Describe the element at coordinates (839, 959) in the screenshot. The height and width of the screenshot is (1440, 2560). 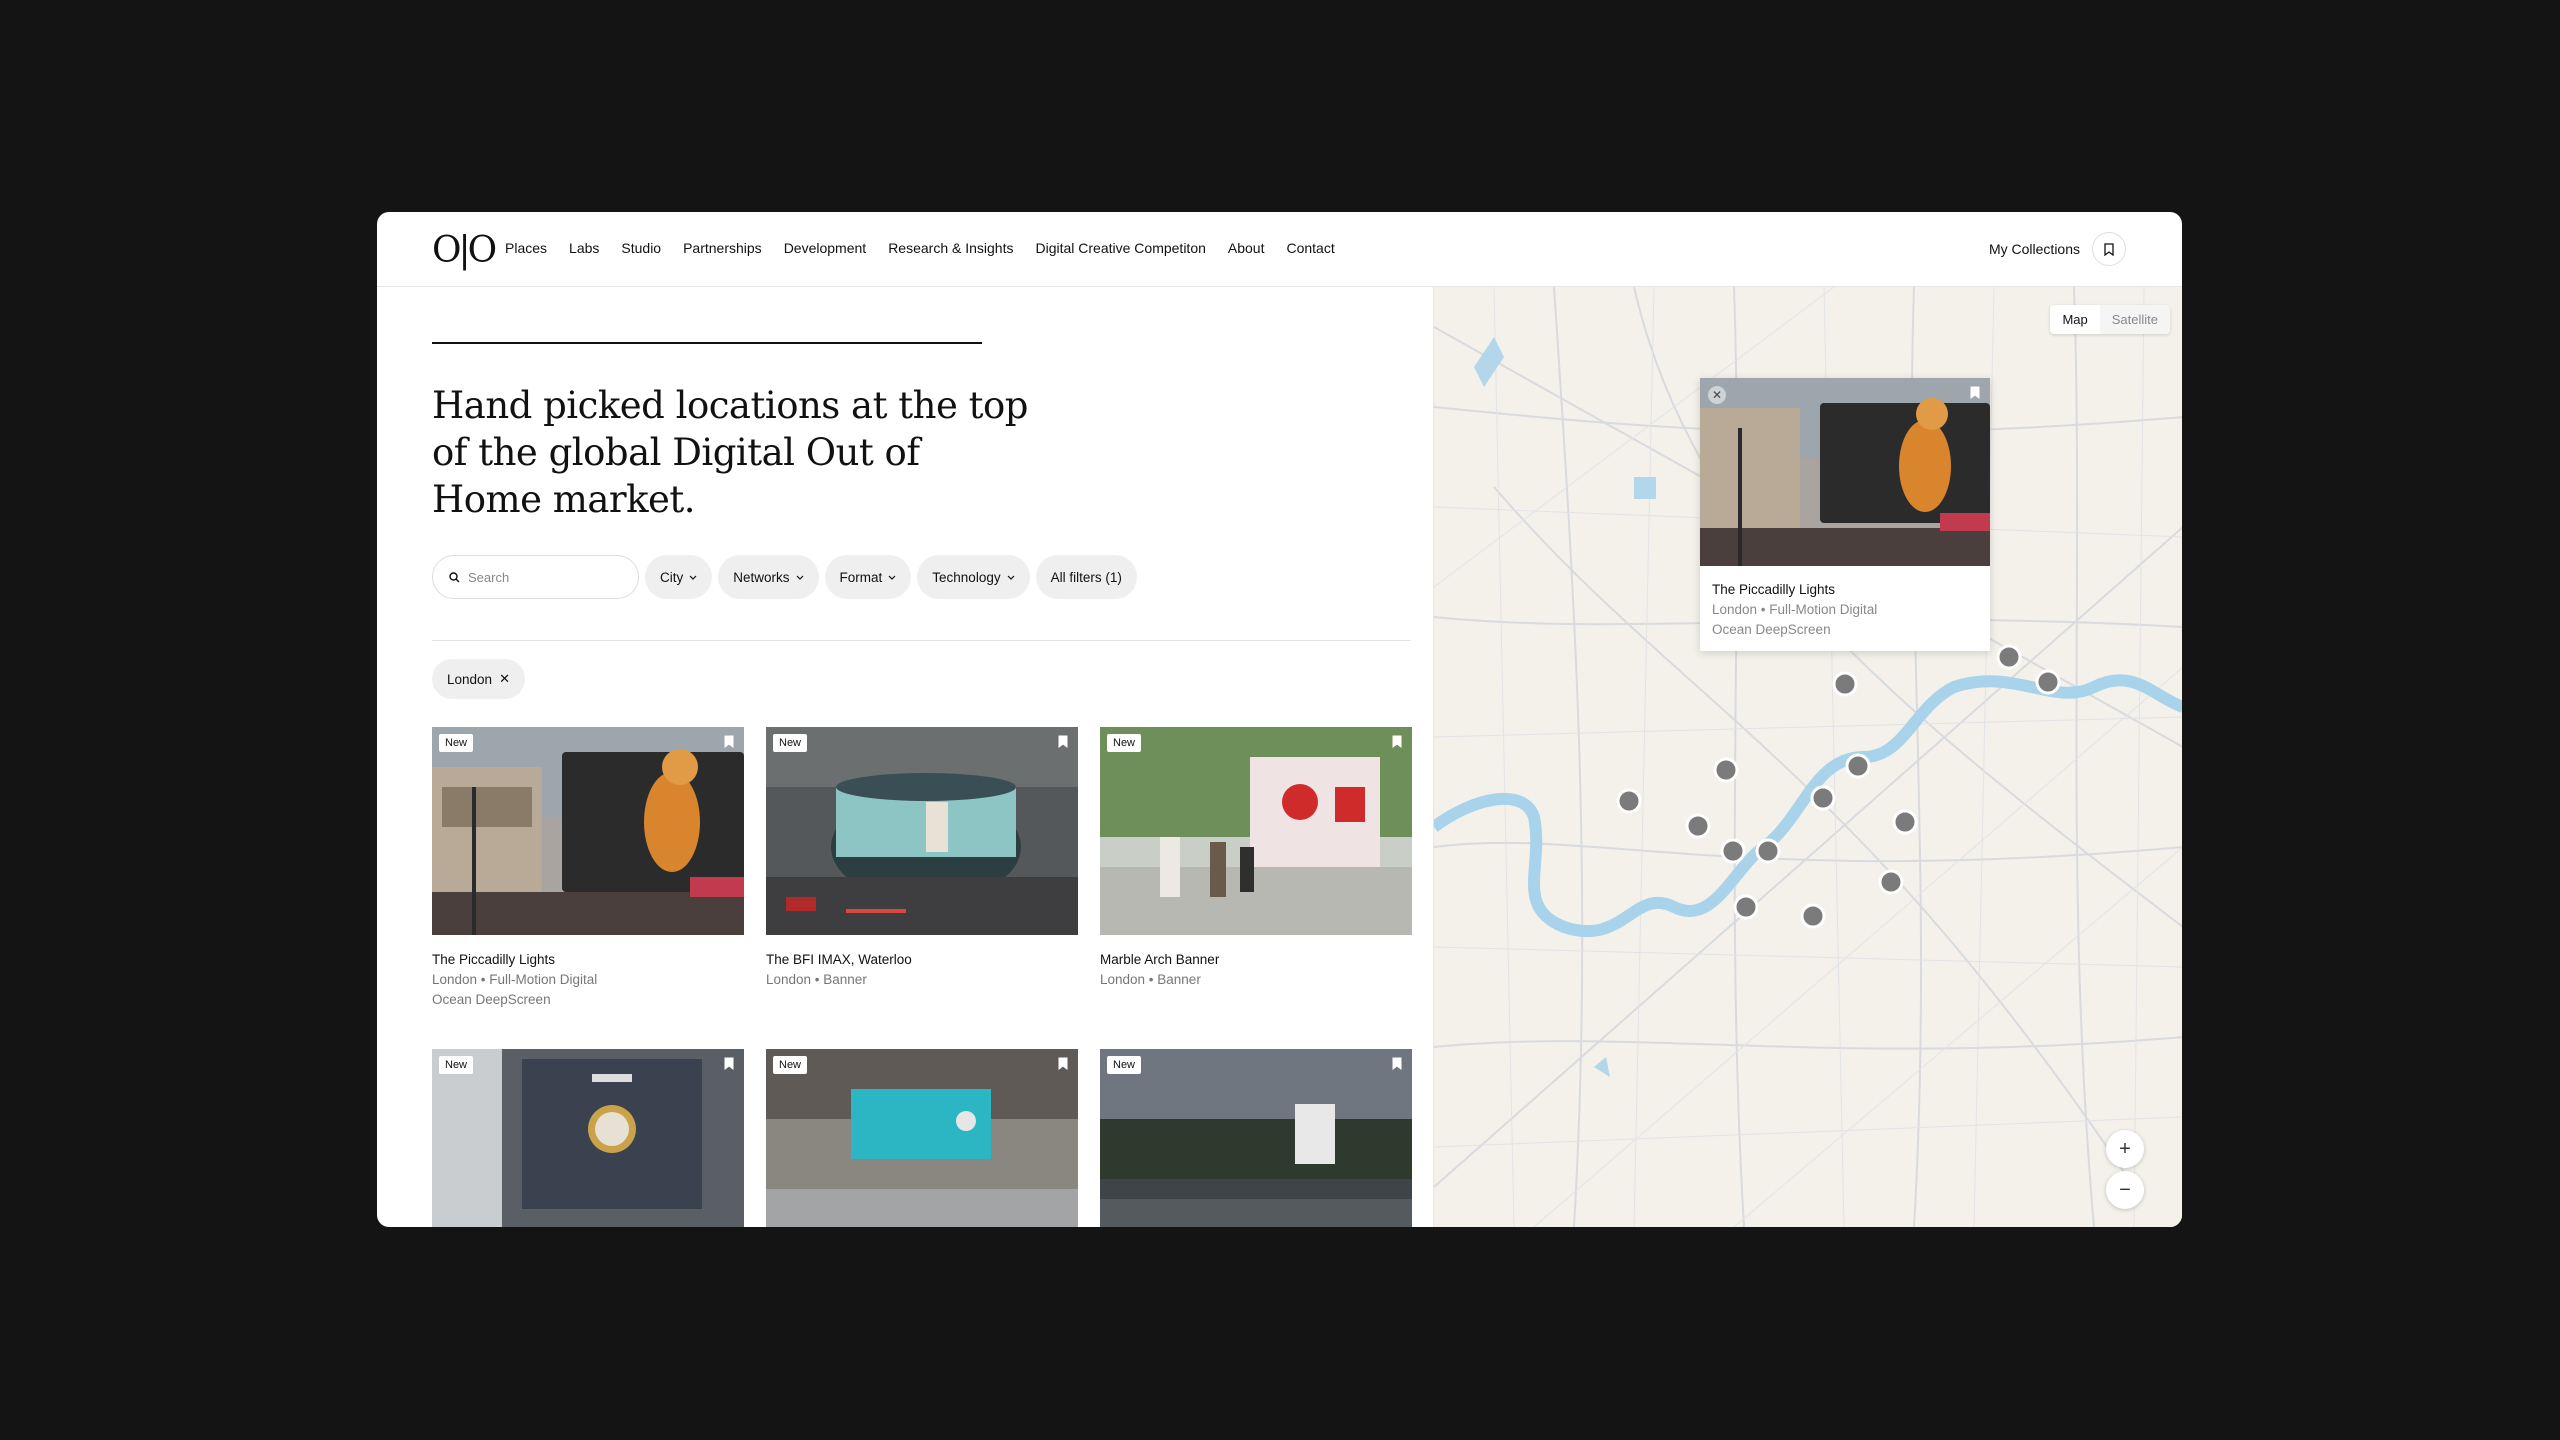
I see `location-title: The BFI IMAX, Waterloo` at that location.